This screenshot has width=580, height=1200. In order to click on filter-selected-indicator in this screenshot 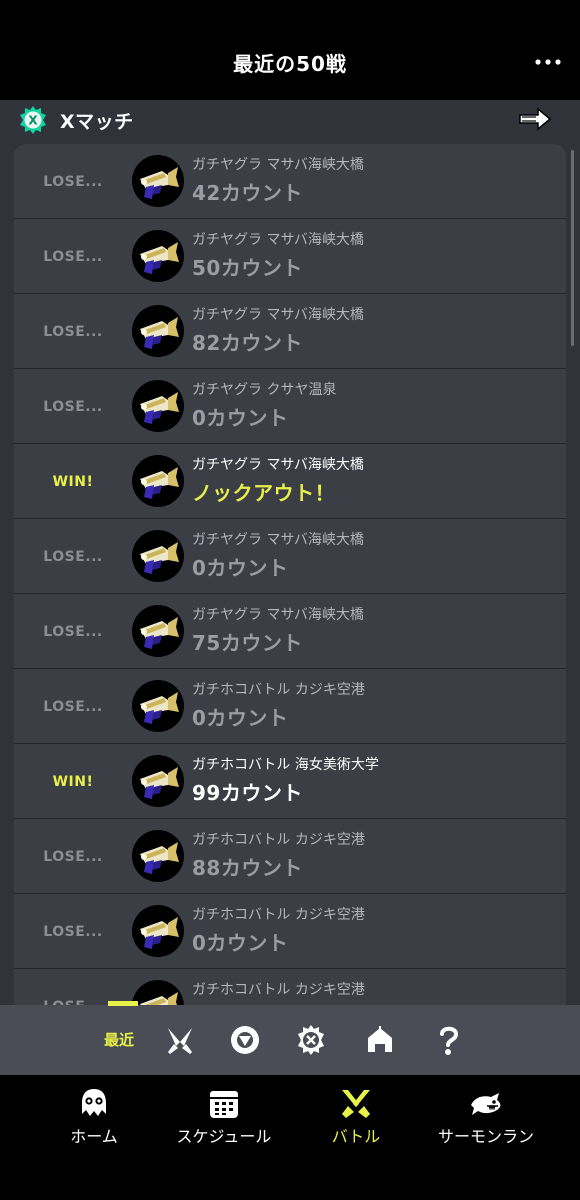, I will do `click(123, 1003)`.